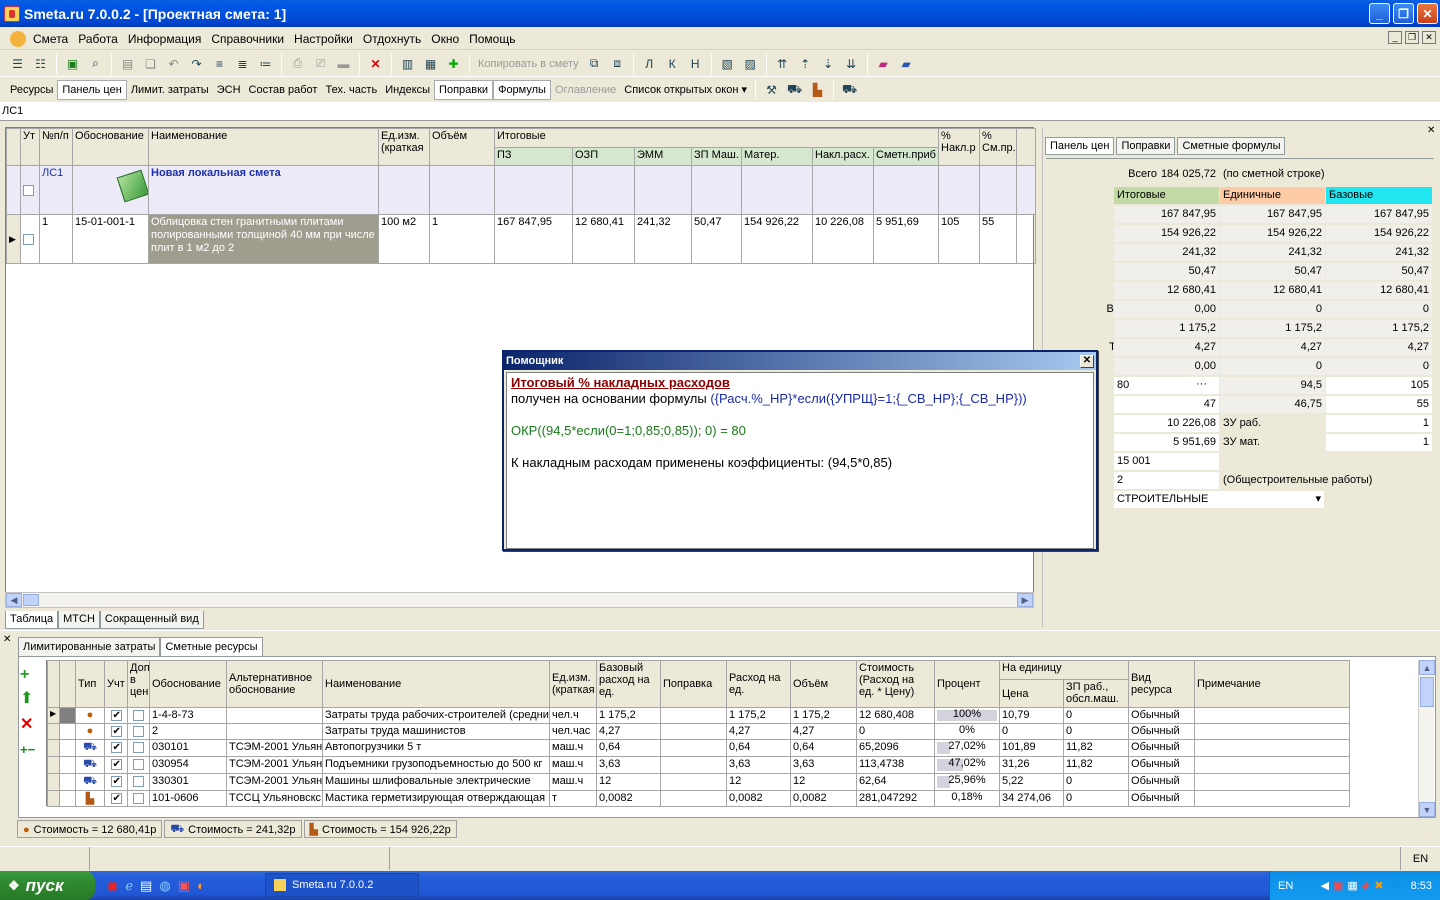 Image resolution: width=1440 pixels, height=900 pixels. Describe the element at coordinates (164, 886) in the screenshot. I see `explorer-icon: ◍` at that location.